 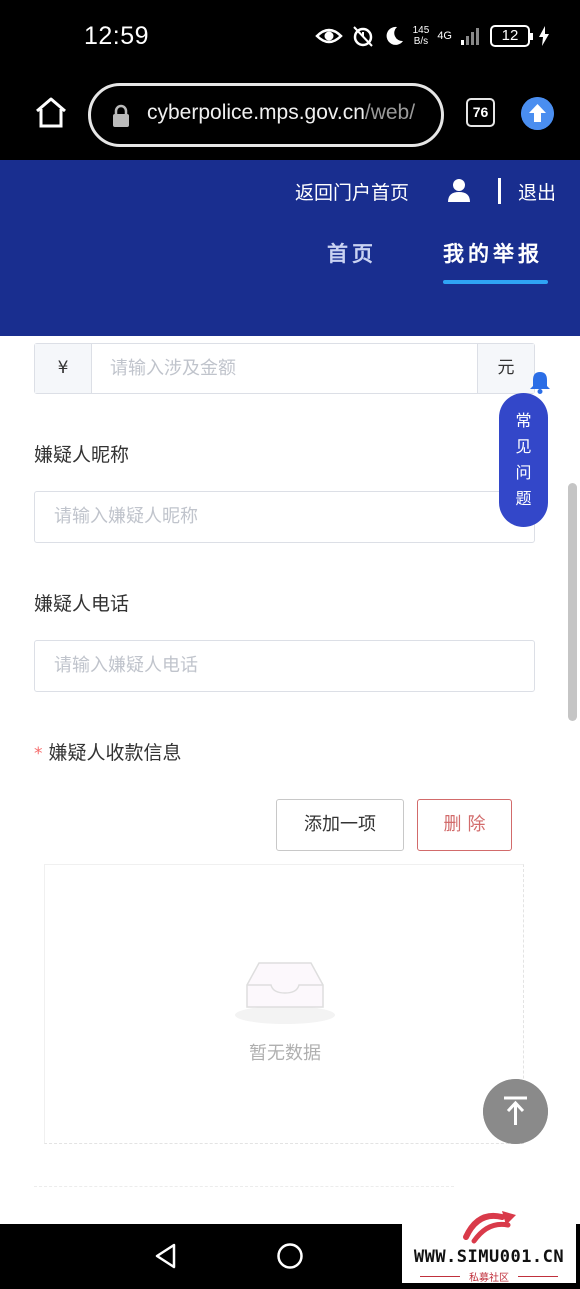 I want to click on required-mark: *, so click(x=38, y=754).